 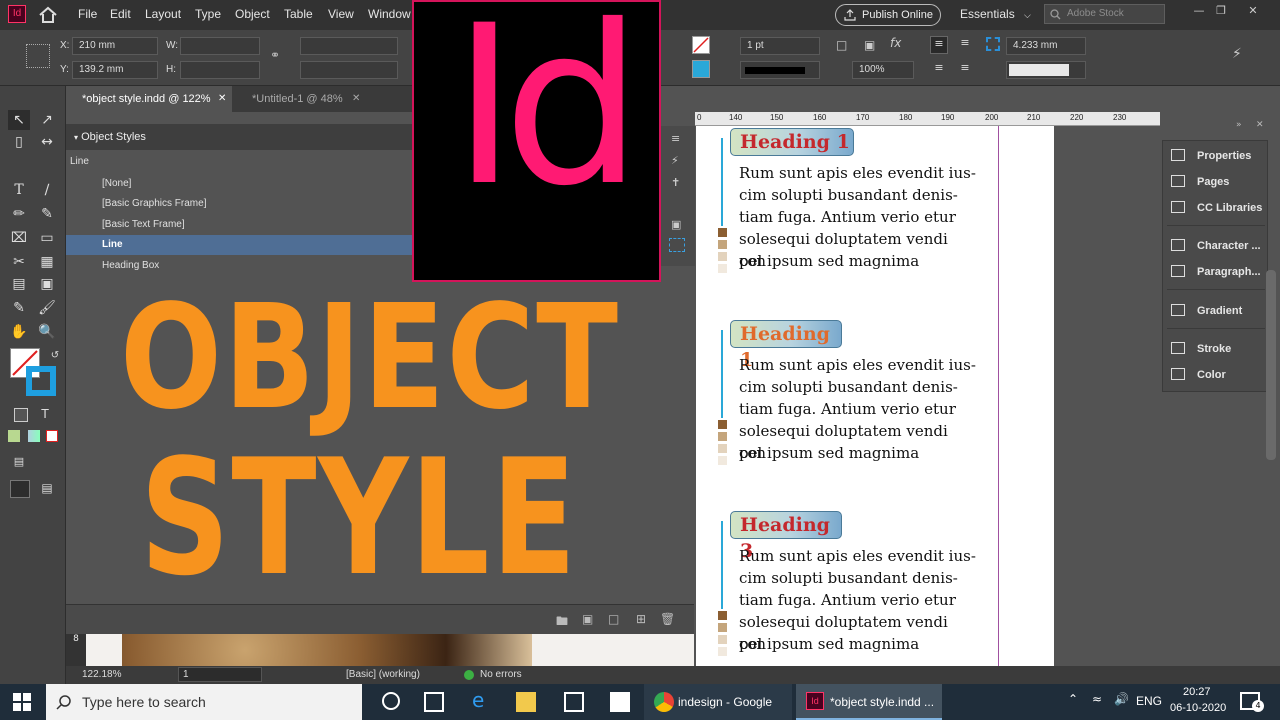 What do you see at coordinates (239, 266) in the screenshot?
I see `style-row-heading-box: Heading Box` at bounding box center [239, 266].